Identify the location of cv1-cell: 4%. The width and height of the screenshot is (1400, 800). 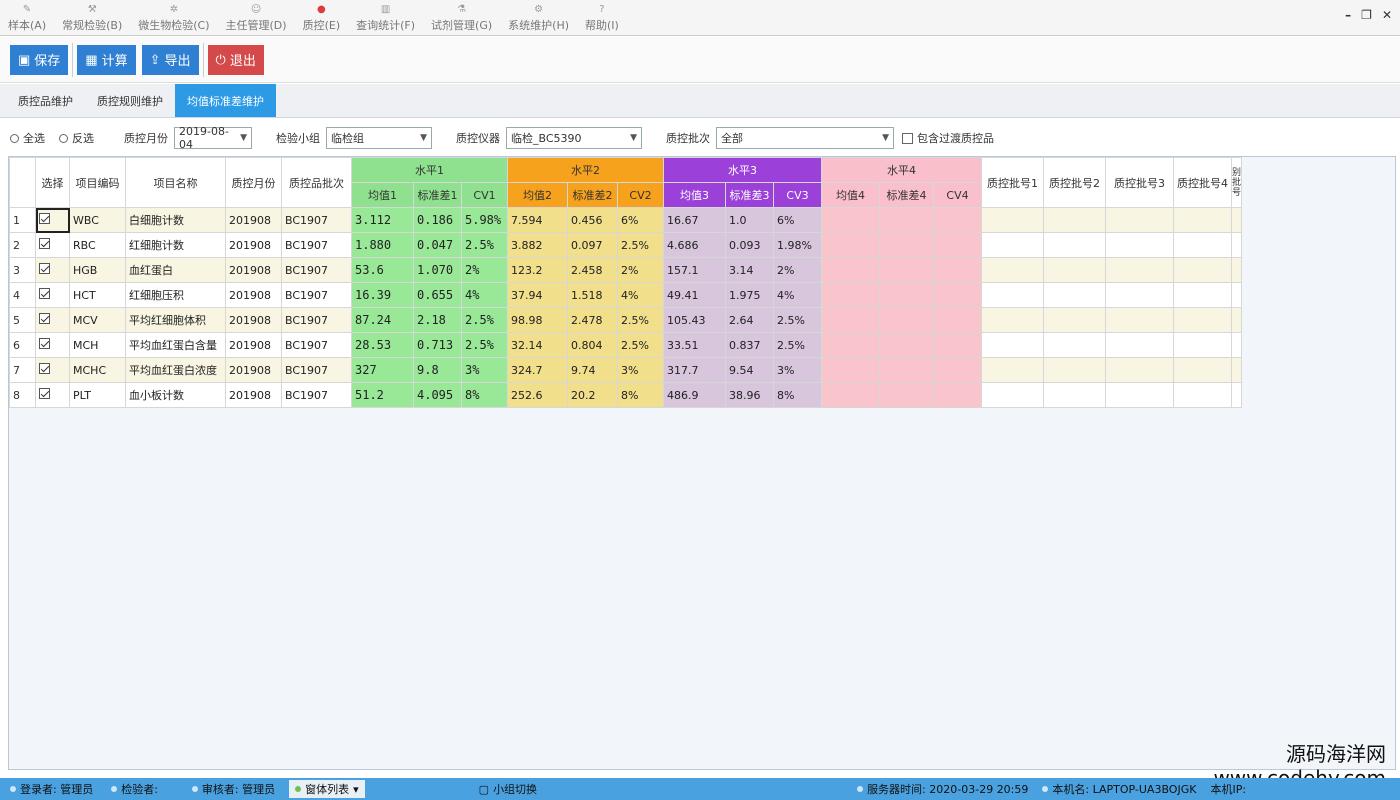
(484, 295).